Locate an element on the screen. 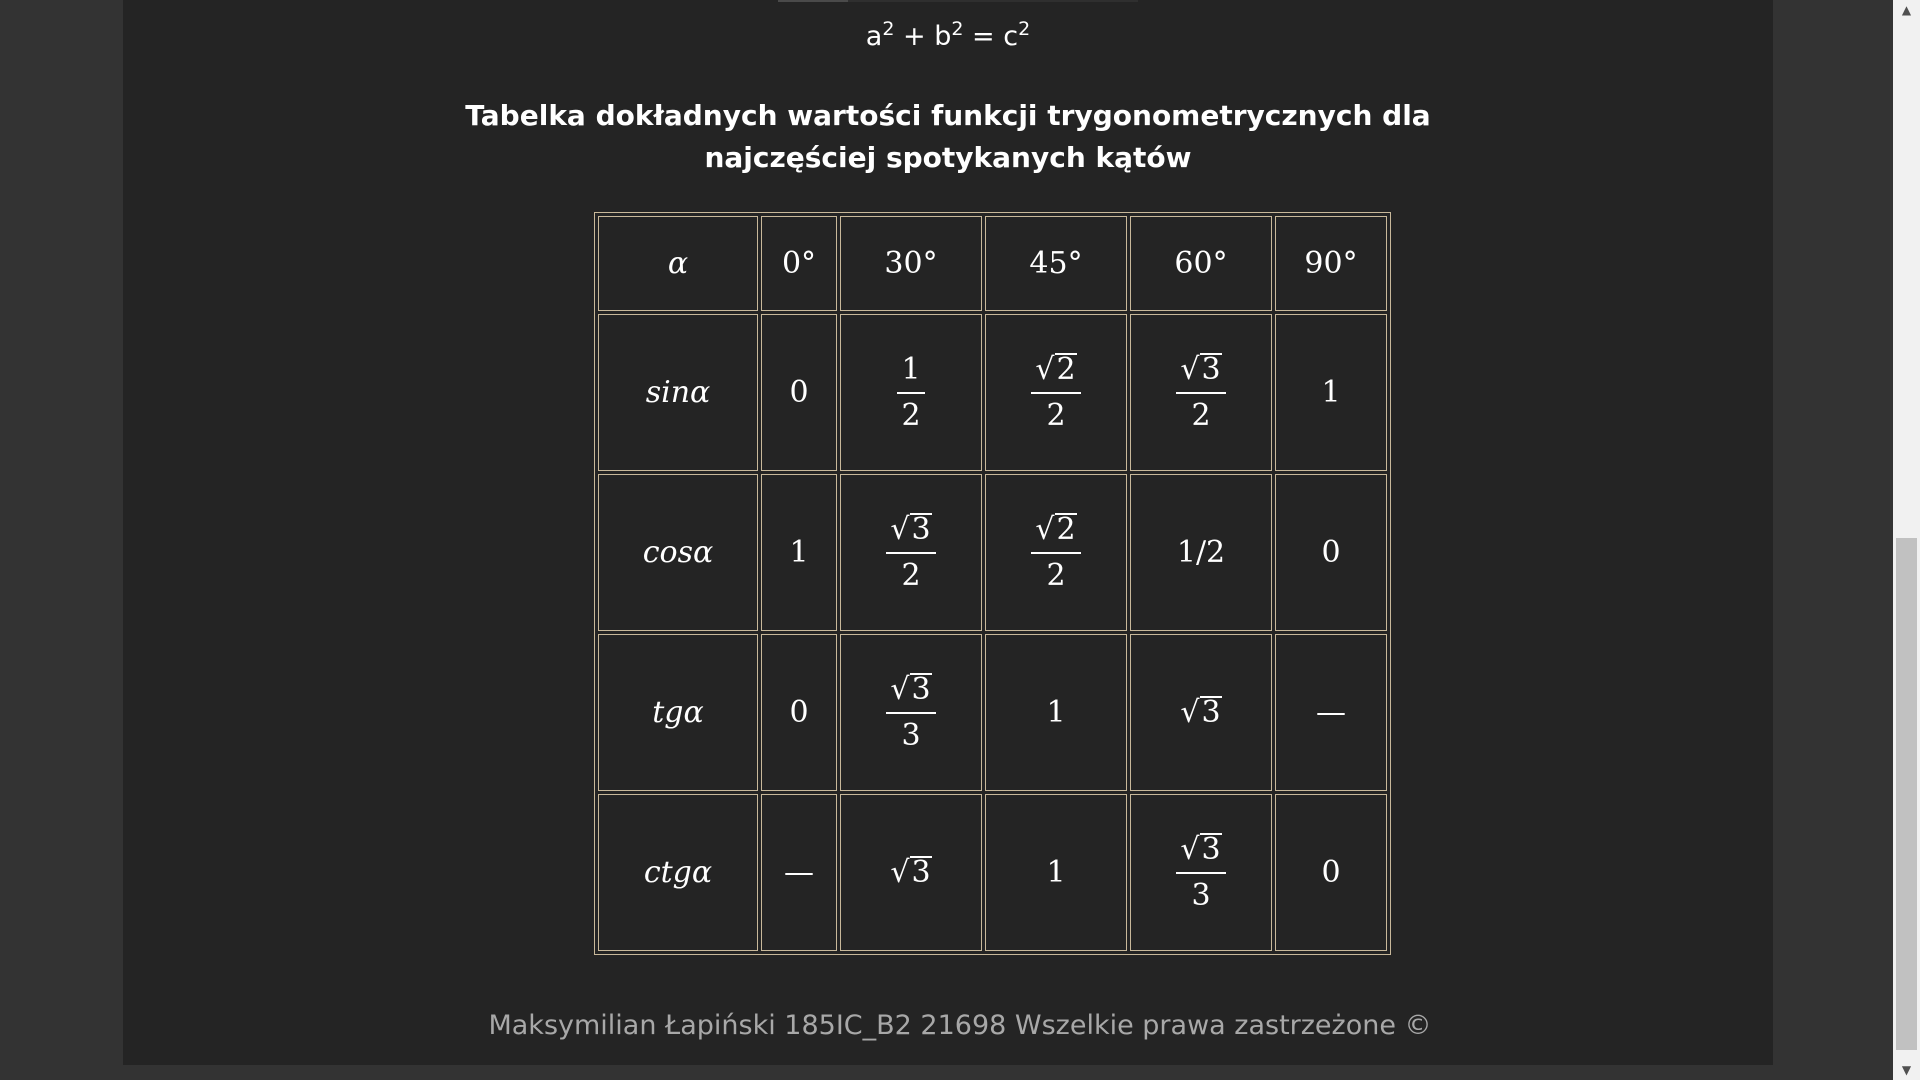  row-label-tg: tgα is located at coordinates (678, 712).